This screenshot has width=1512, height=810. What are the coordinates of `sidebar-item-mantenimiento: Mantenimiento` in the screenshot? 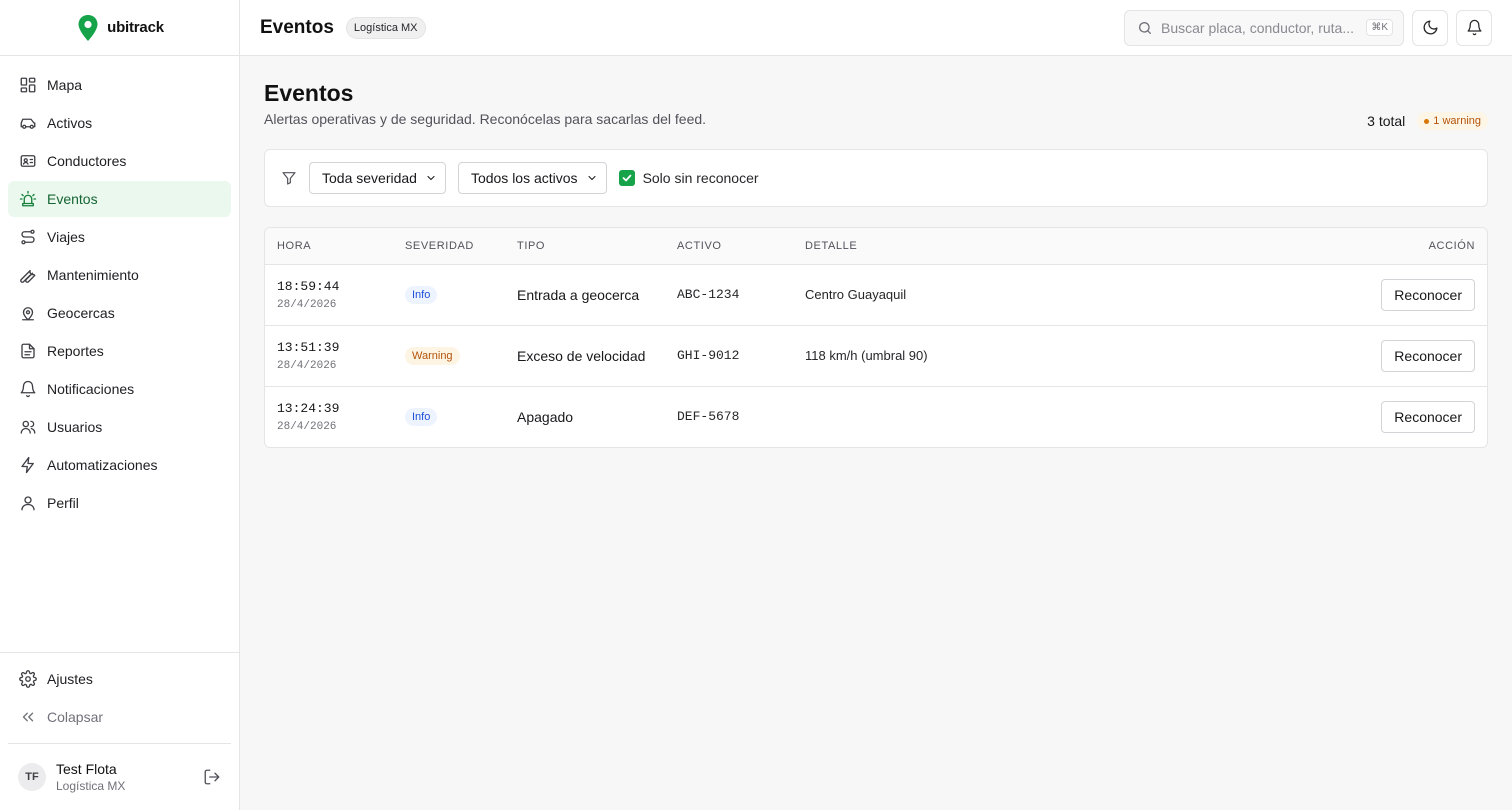 It's located at (119, 275).